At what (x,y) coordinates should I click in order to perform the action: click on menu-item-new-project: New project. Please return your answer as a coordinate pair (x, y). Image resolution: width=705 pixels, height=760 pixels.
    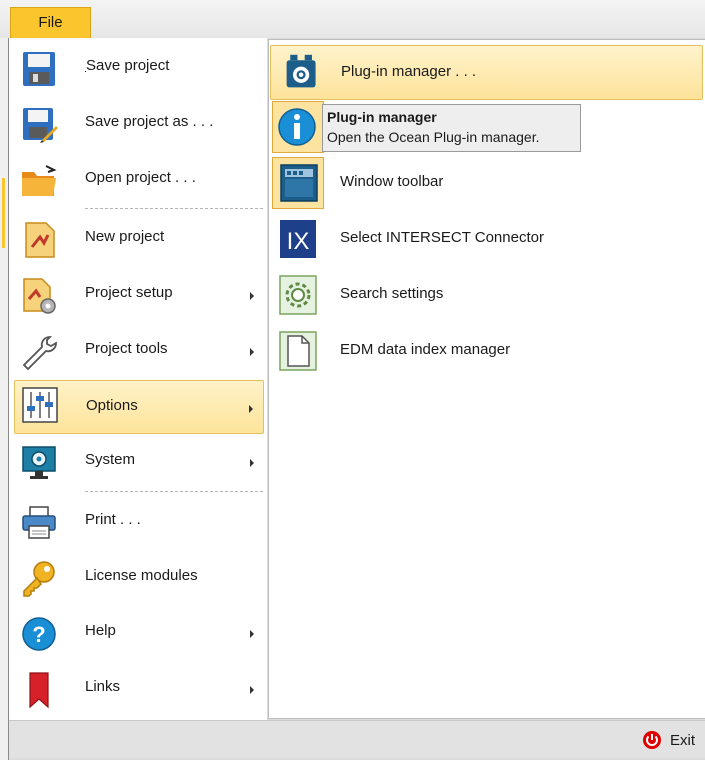
    Looking at the image, I should click on (139, 239).